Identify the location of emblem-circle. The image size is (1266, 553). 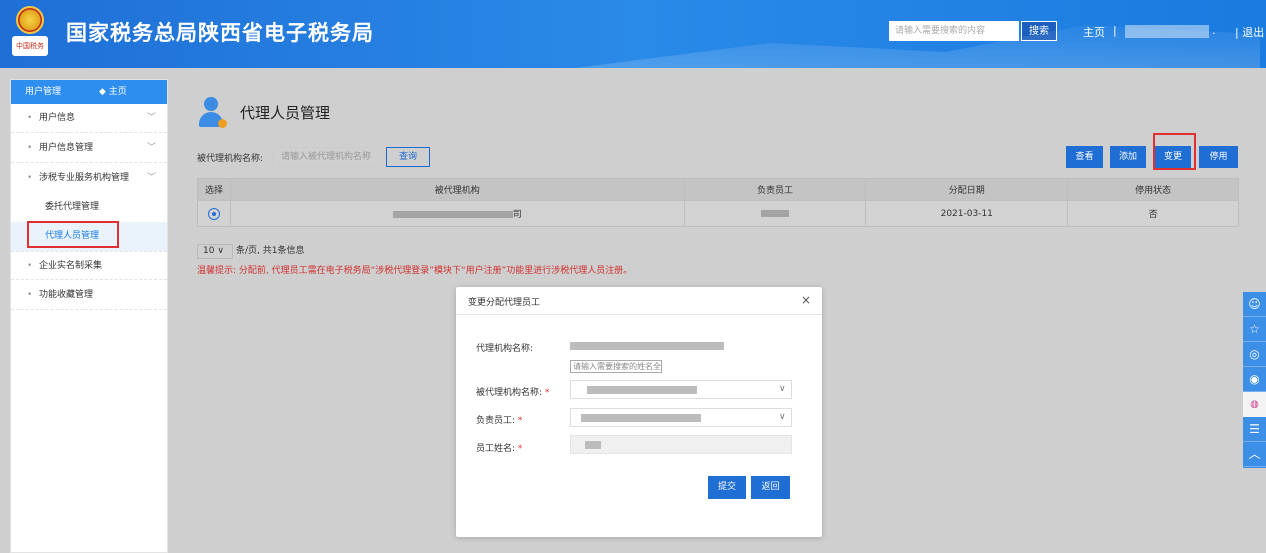
(30, 20).